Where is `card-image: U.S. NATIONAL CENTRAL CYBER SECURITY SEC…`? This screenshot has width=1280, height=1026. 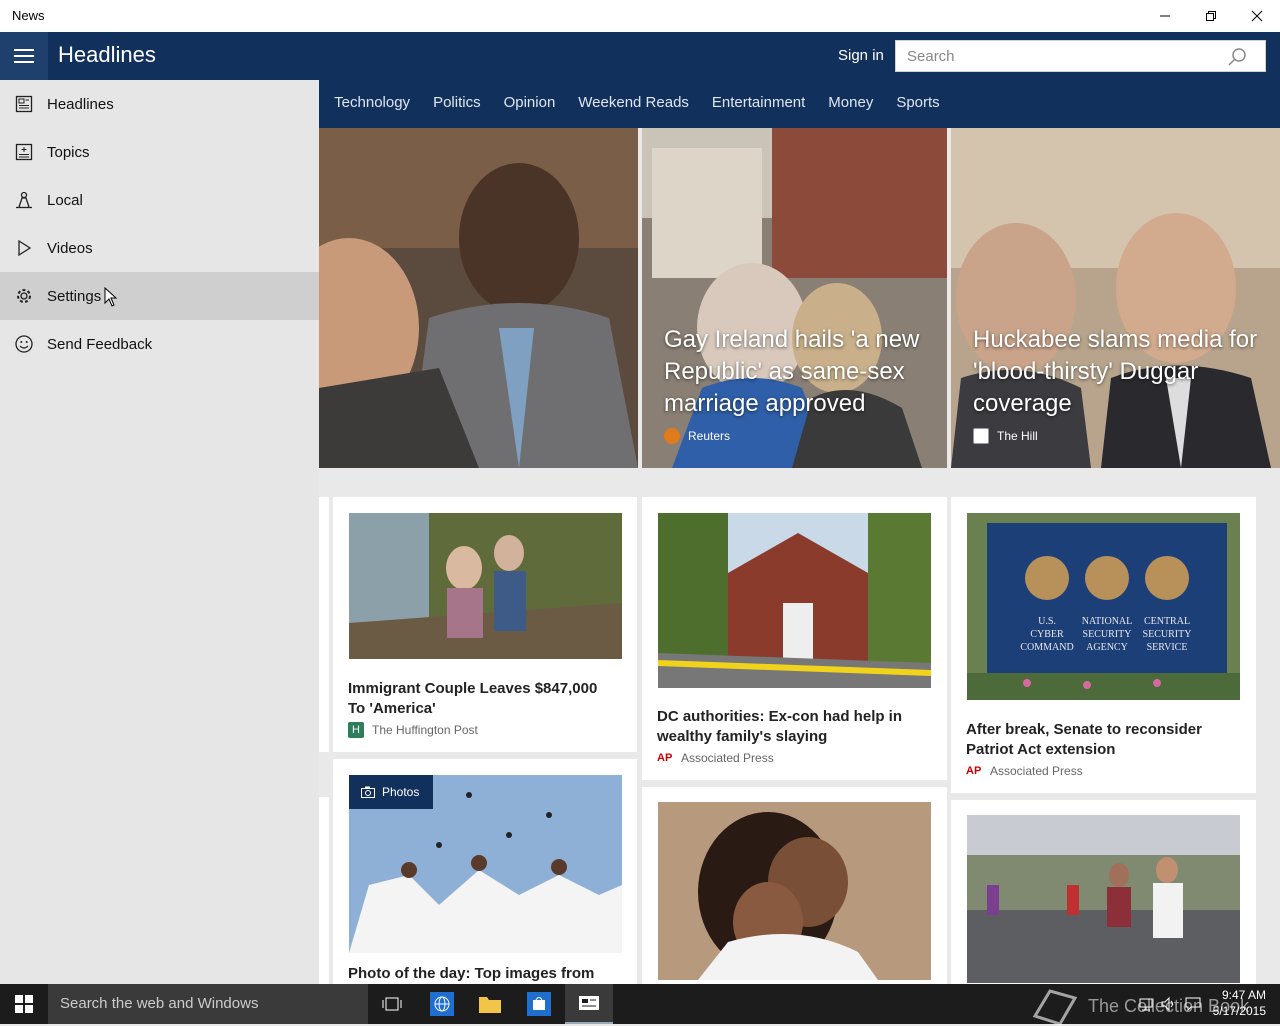
card-image: U.S. NATIONAL CENTRAL CYBER SECURITY SEC… is located at coordinates (1103, 606).